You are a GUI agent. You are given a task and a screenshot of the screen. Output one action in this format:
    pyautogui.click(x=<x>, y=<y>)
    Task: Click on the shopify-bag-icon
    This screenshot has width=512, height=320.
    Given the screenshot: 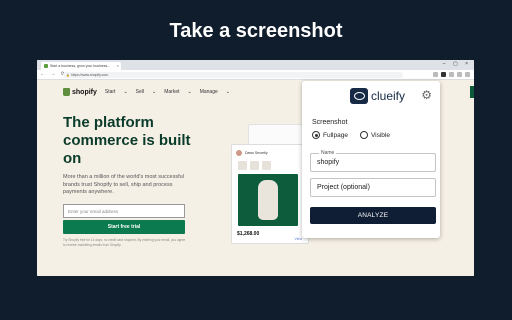 What is the action you would take?
    pyautogui.click(x=66, y=92)
    